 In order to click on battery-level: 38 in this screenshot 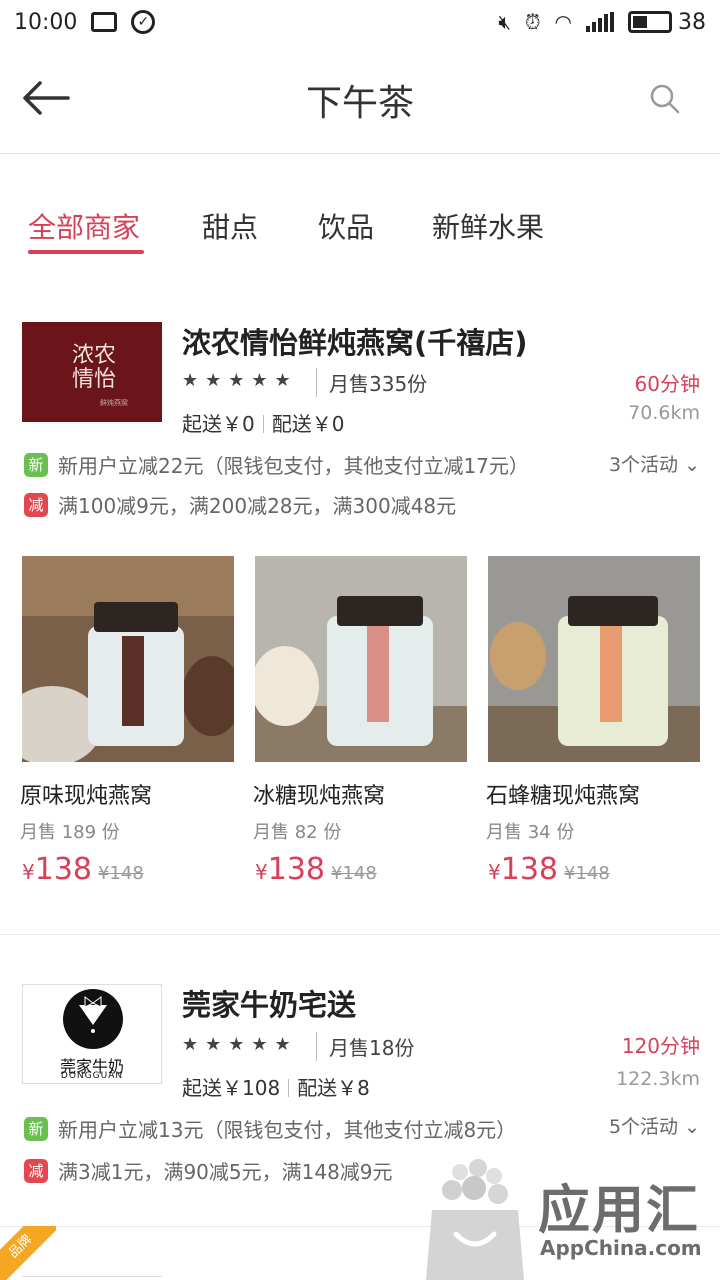, I will do `click(692, 22)`.